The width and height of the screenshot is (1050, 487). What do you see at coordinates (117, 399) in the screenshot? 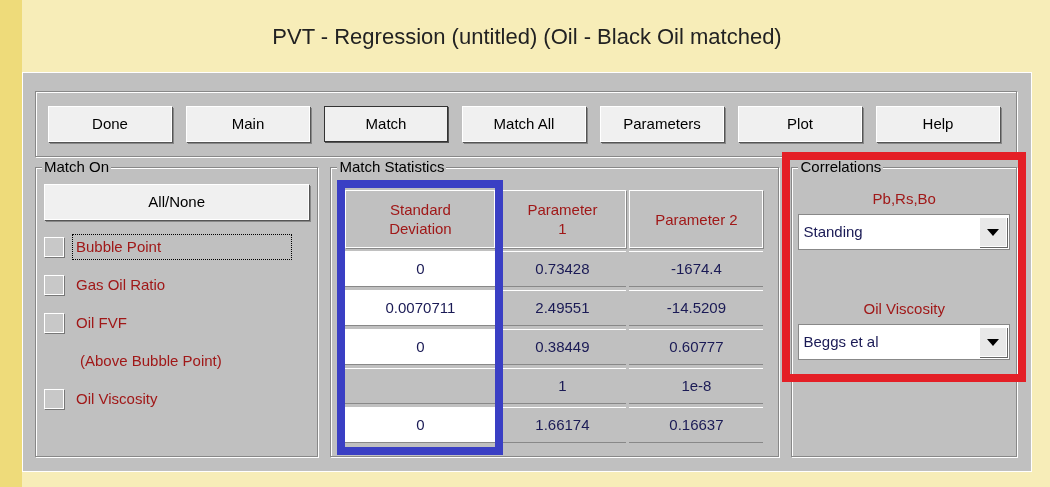
I see `checkbox-label: Oil Viscosity` at bounding box center [117, 399].